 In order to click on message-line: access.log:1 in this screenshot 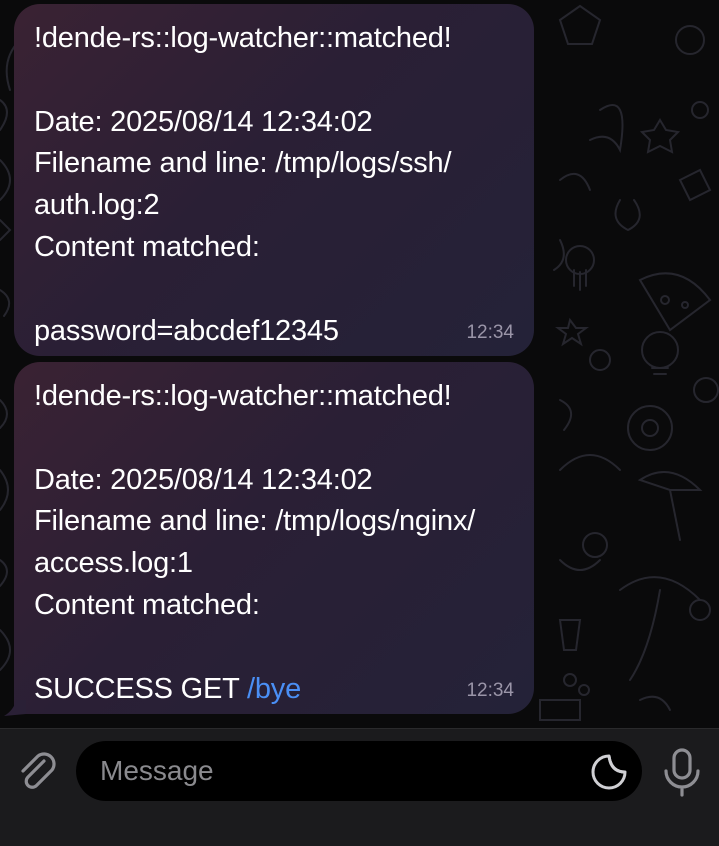, I will do `click(113, 563)`.